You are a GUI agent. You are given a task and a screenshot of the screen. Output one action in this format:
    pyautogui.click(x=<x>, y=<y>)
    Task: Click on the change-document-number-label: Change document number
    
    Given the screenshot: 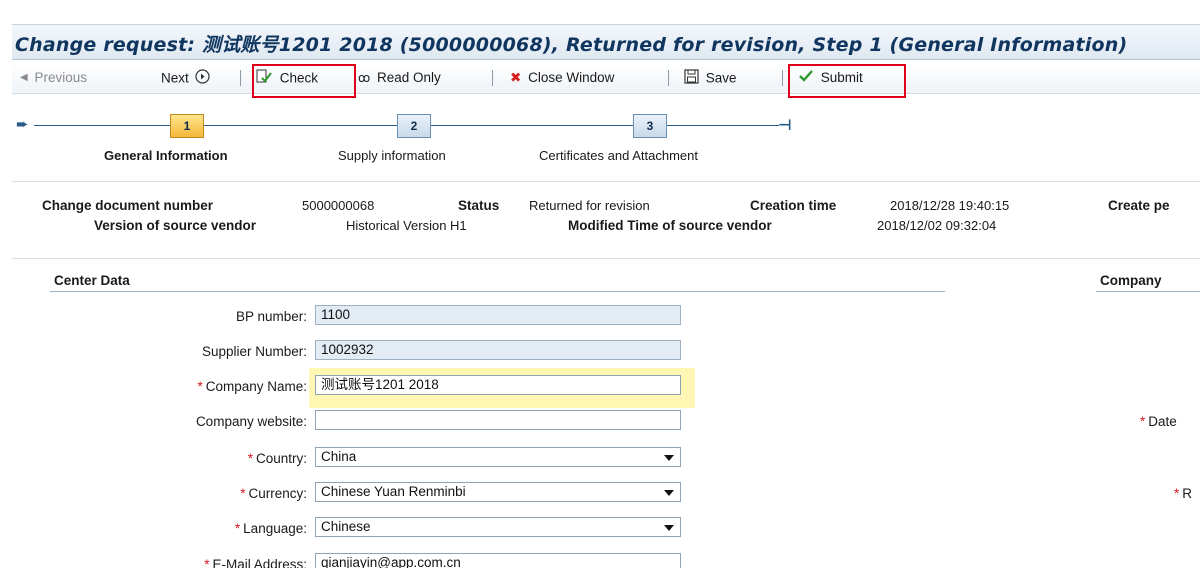 What is the action you would take?
    pyautogui.click(x=128, y=205)
    